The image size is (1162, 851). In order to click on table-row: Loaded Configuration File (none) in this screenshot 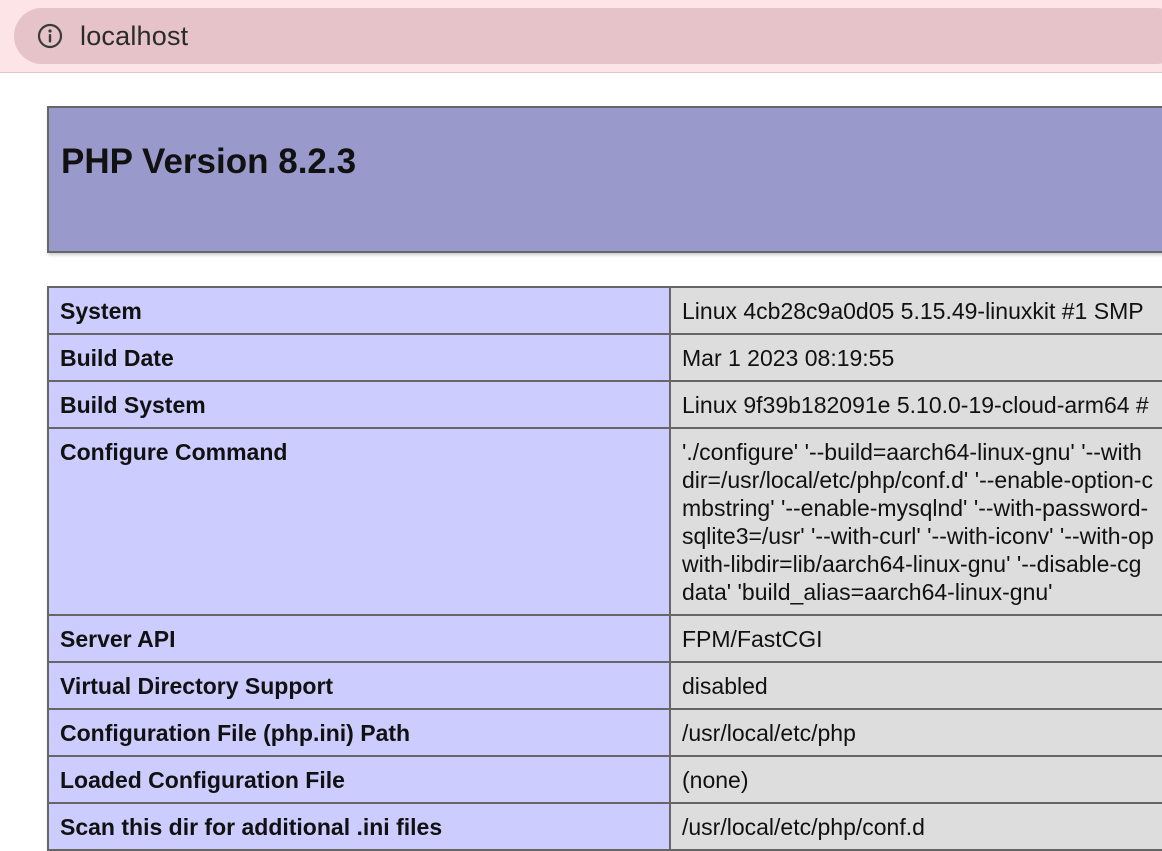, I will do `click(604, 779)`.